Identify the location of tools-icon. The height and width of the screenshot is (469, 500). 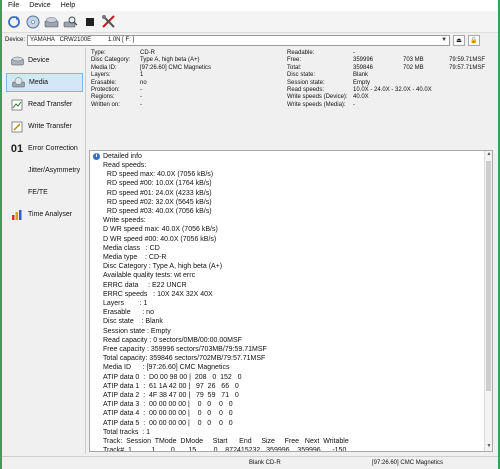
(108, 21).